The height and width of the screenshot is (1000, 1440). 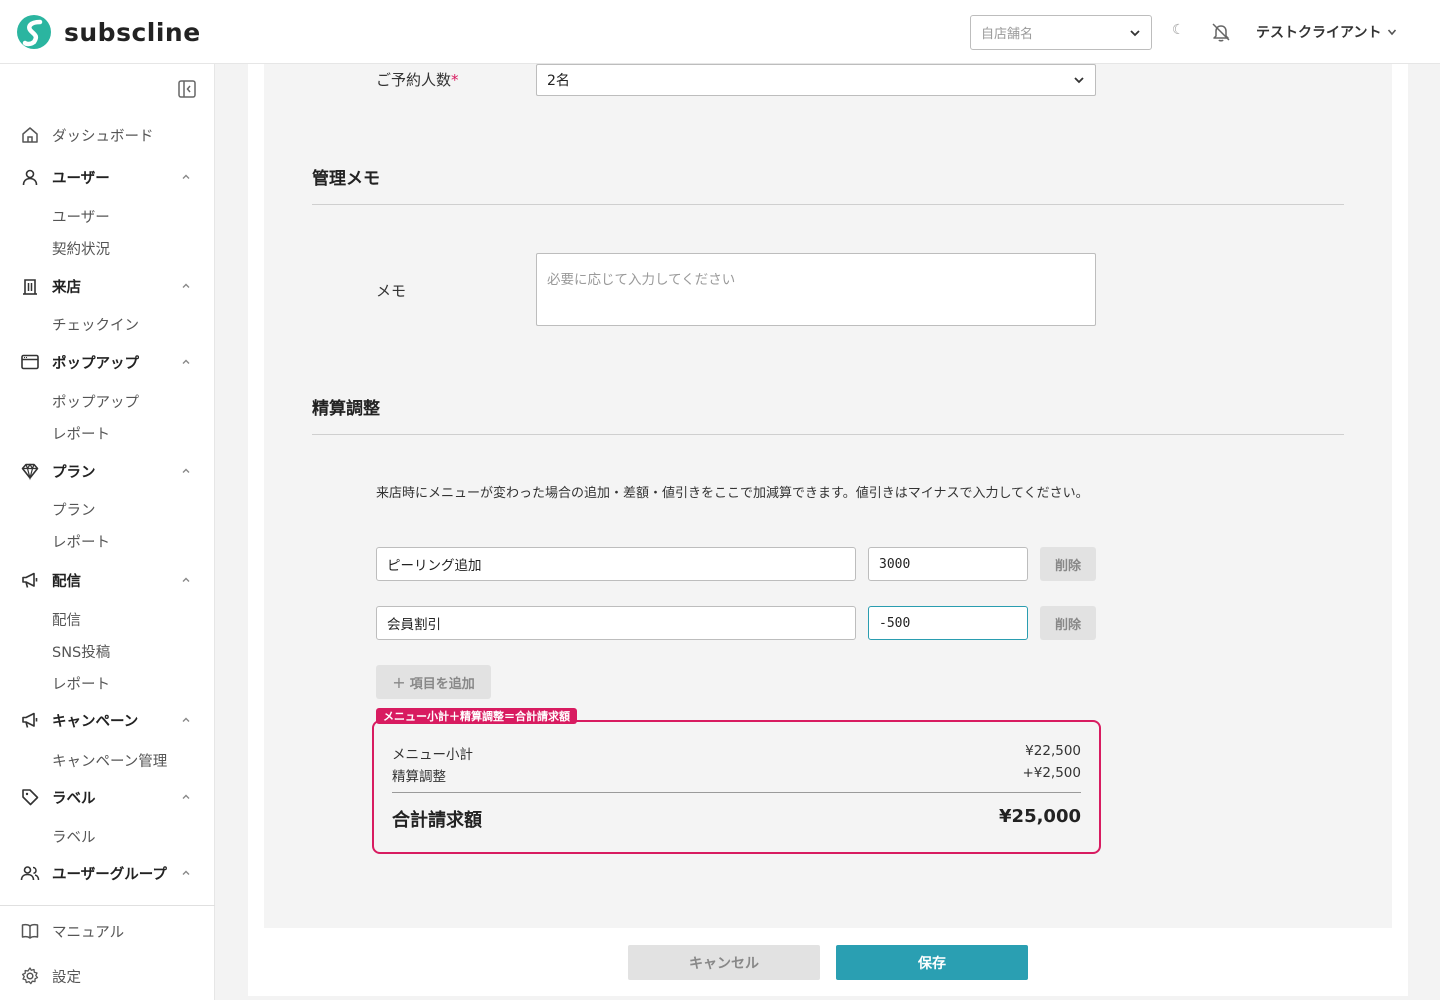 What do you see at coordinates (30, 287) in the screenshot?
I see `building-icon` at bounding box center [30, 287].